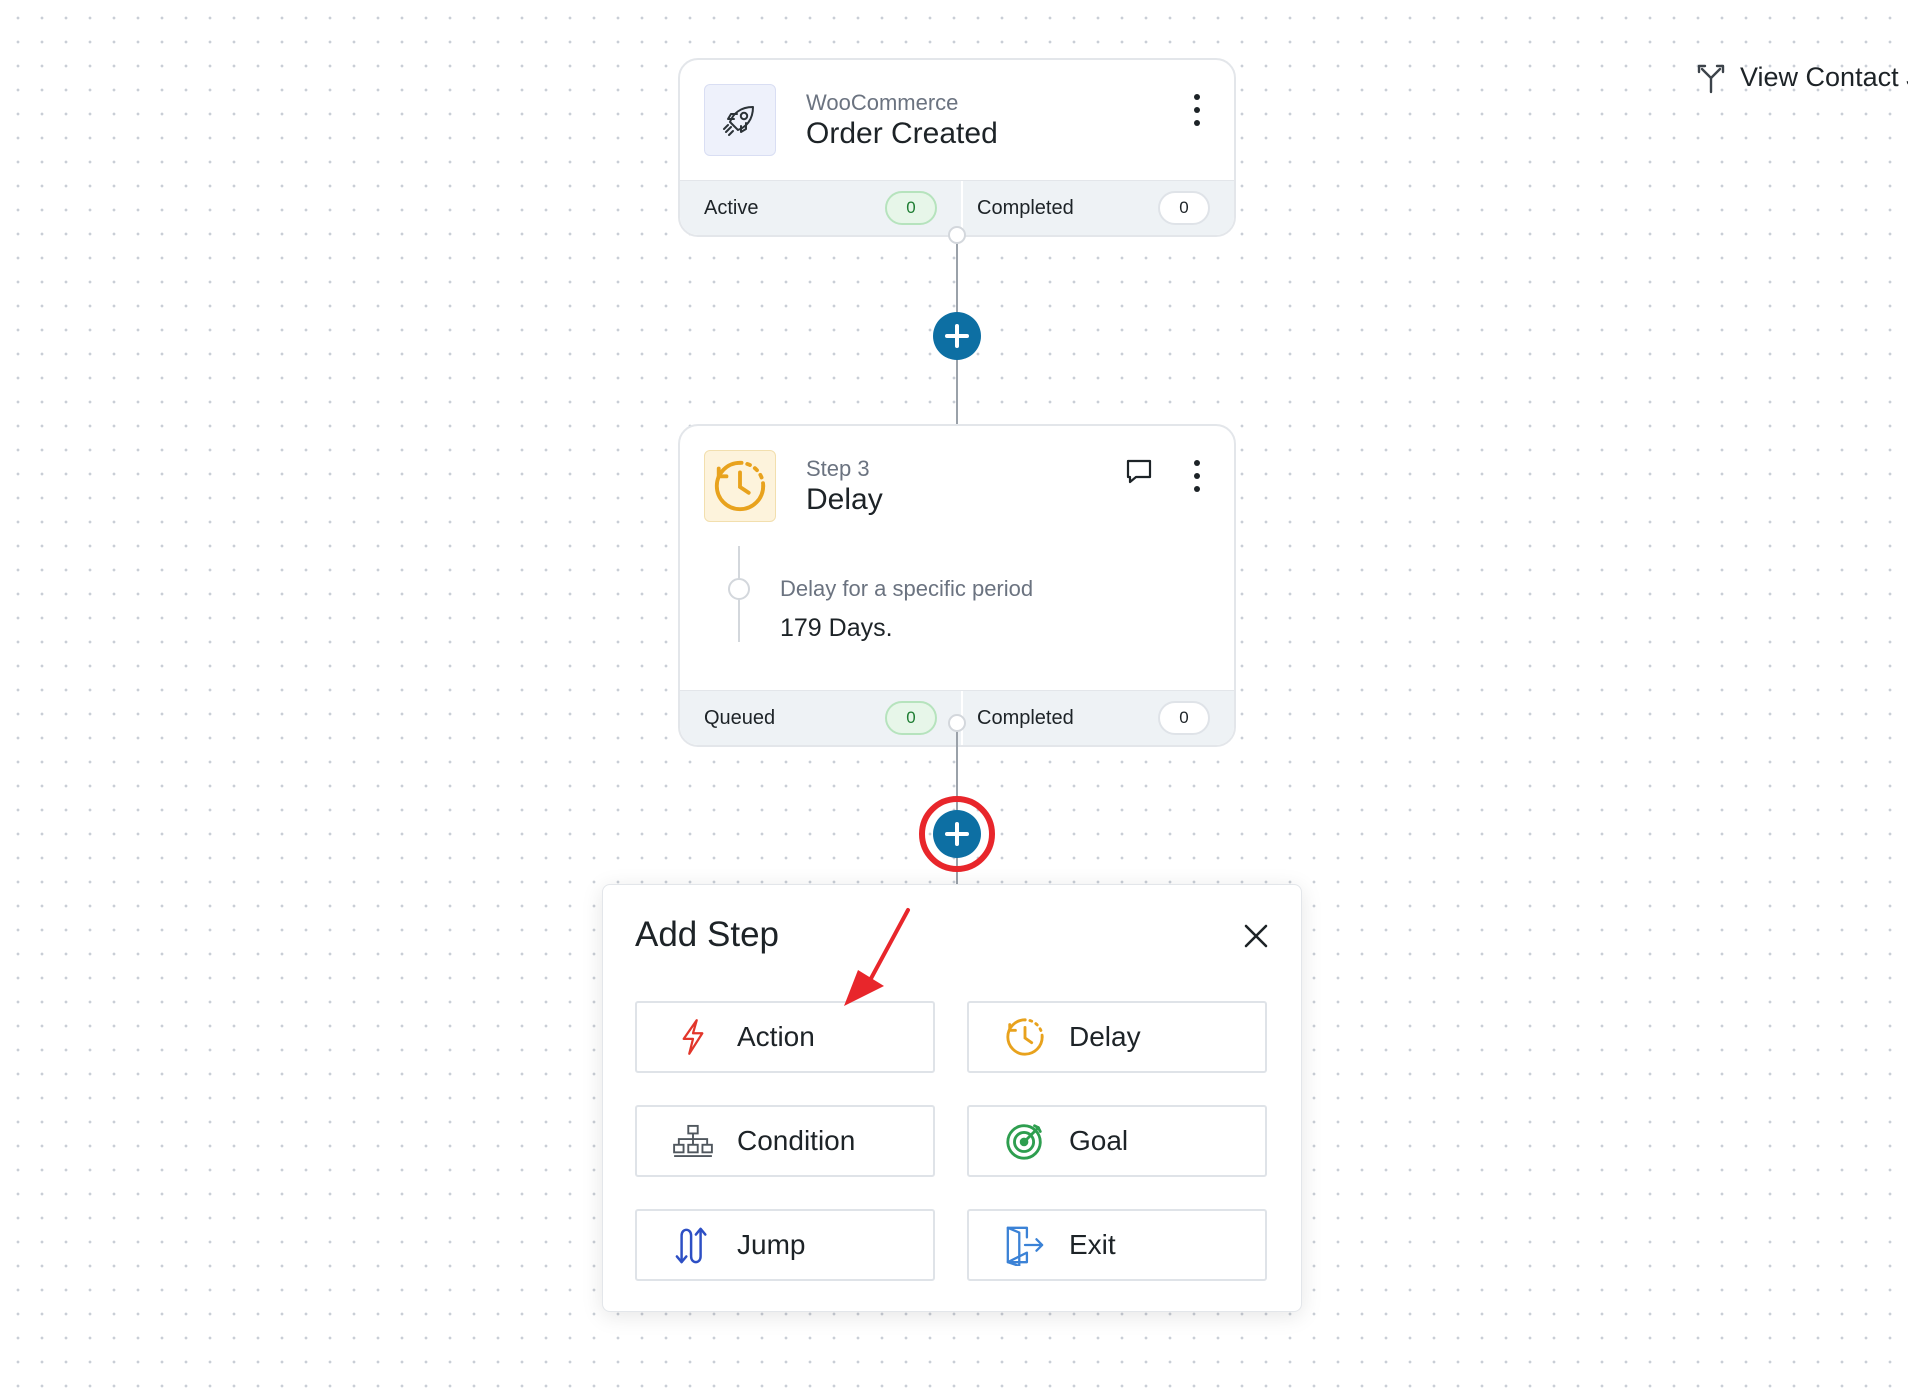  Describe the element at coordinates (739, 589) in the screenshot. I see `timeline-node` at that location.